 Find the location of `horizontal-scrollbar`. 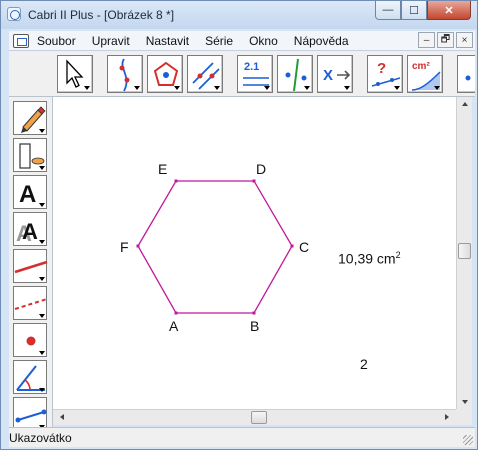

horizontal-scrollbar is located at coordinates (254, 417).